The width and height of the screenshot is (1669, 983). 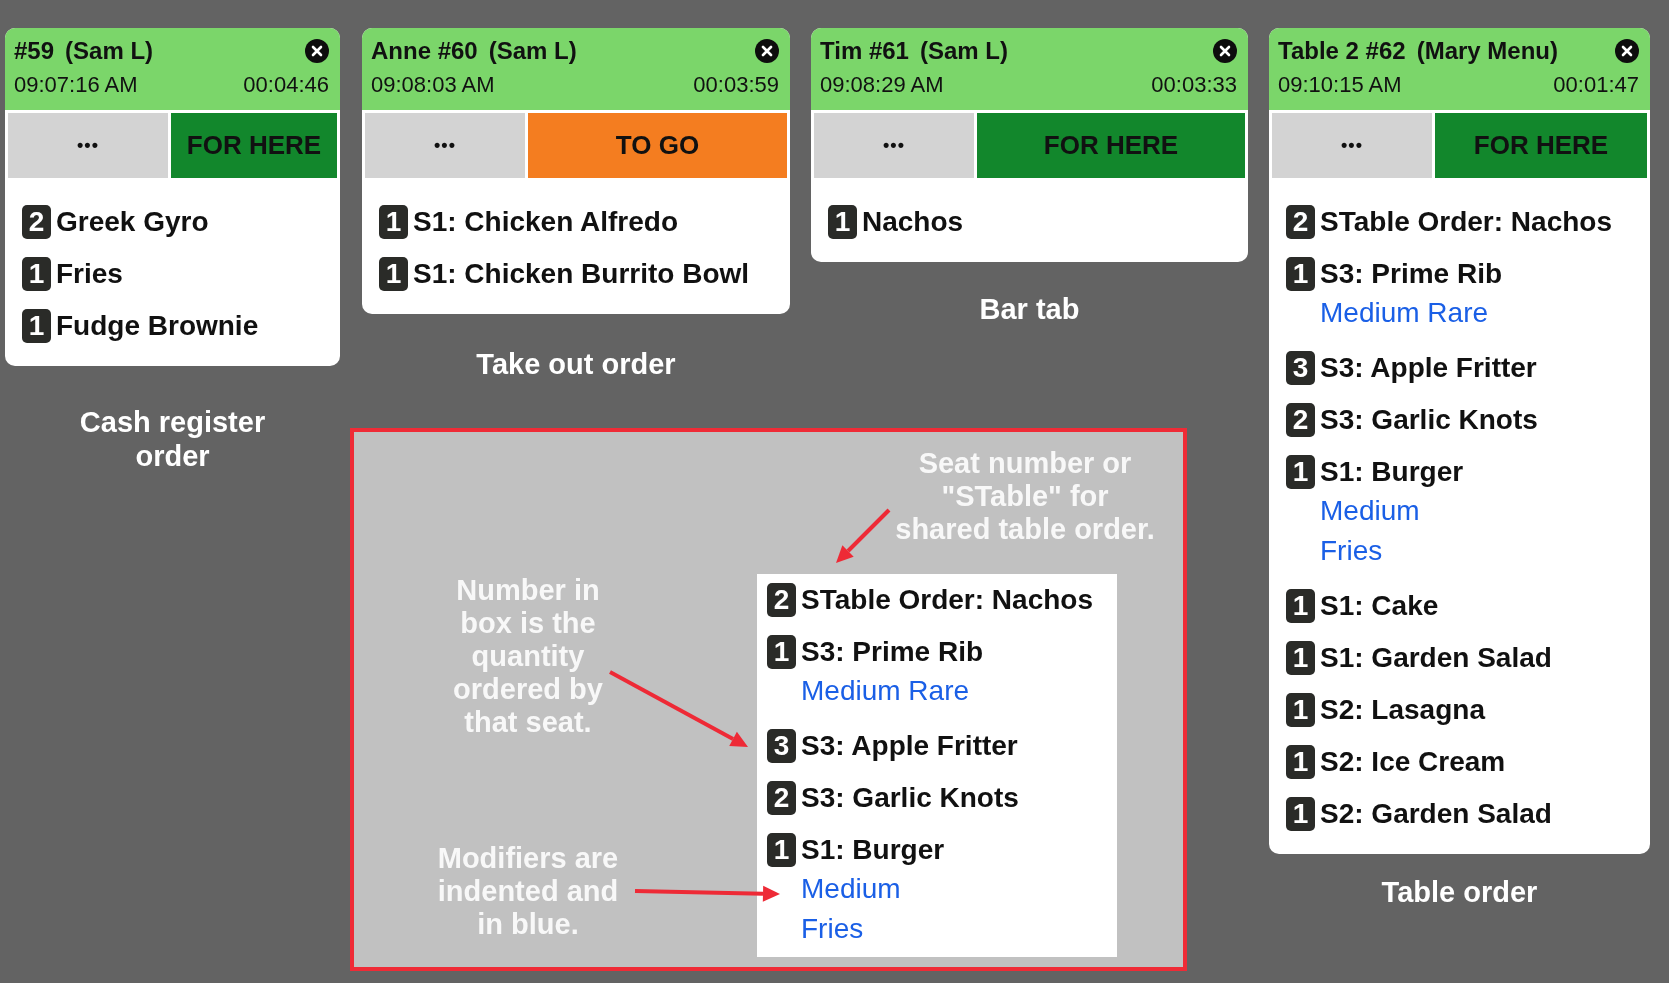 What do you see at coordinates (1436, 814) in the screenshot?
I see `item-name: S2: Garden Salad` at bounding box center [1436, 814].